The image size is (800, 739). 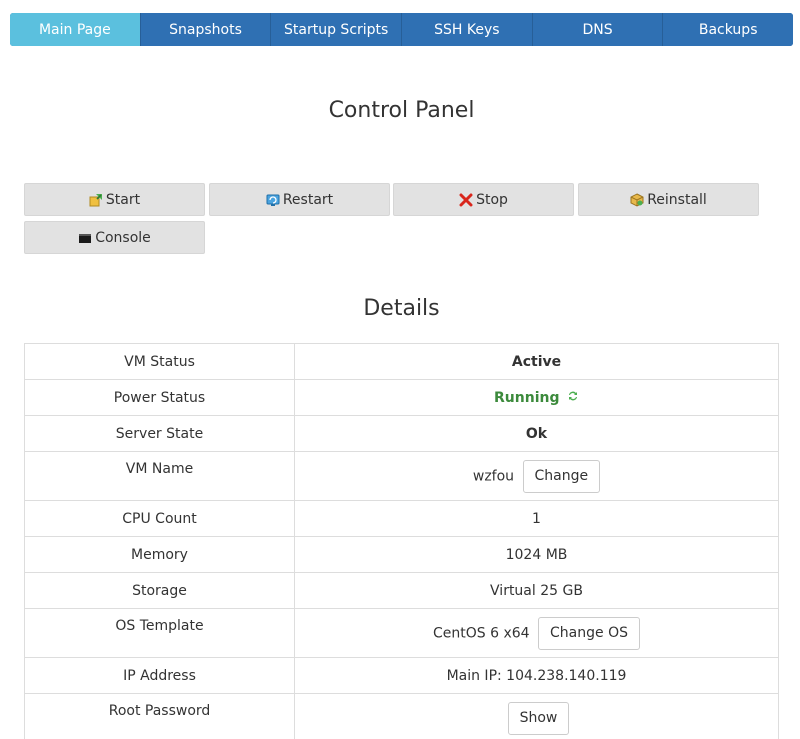 I want to click on reinstall-label: Reinstall, so click(x=677, y=199).